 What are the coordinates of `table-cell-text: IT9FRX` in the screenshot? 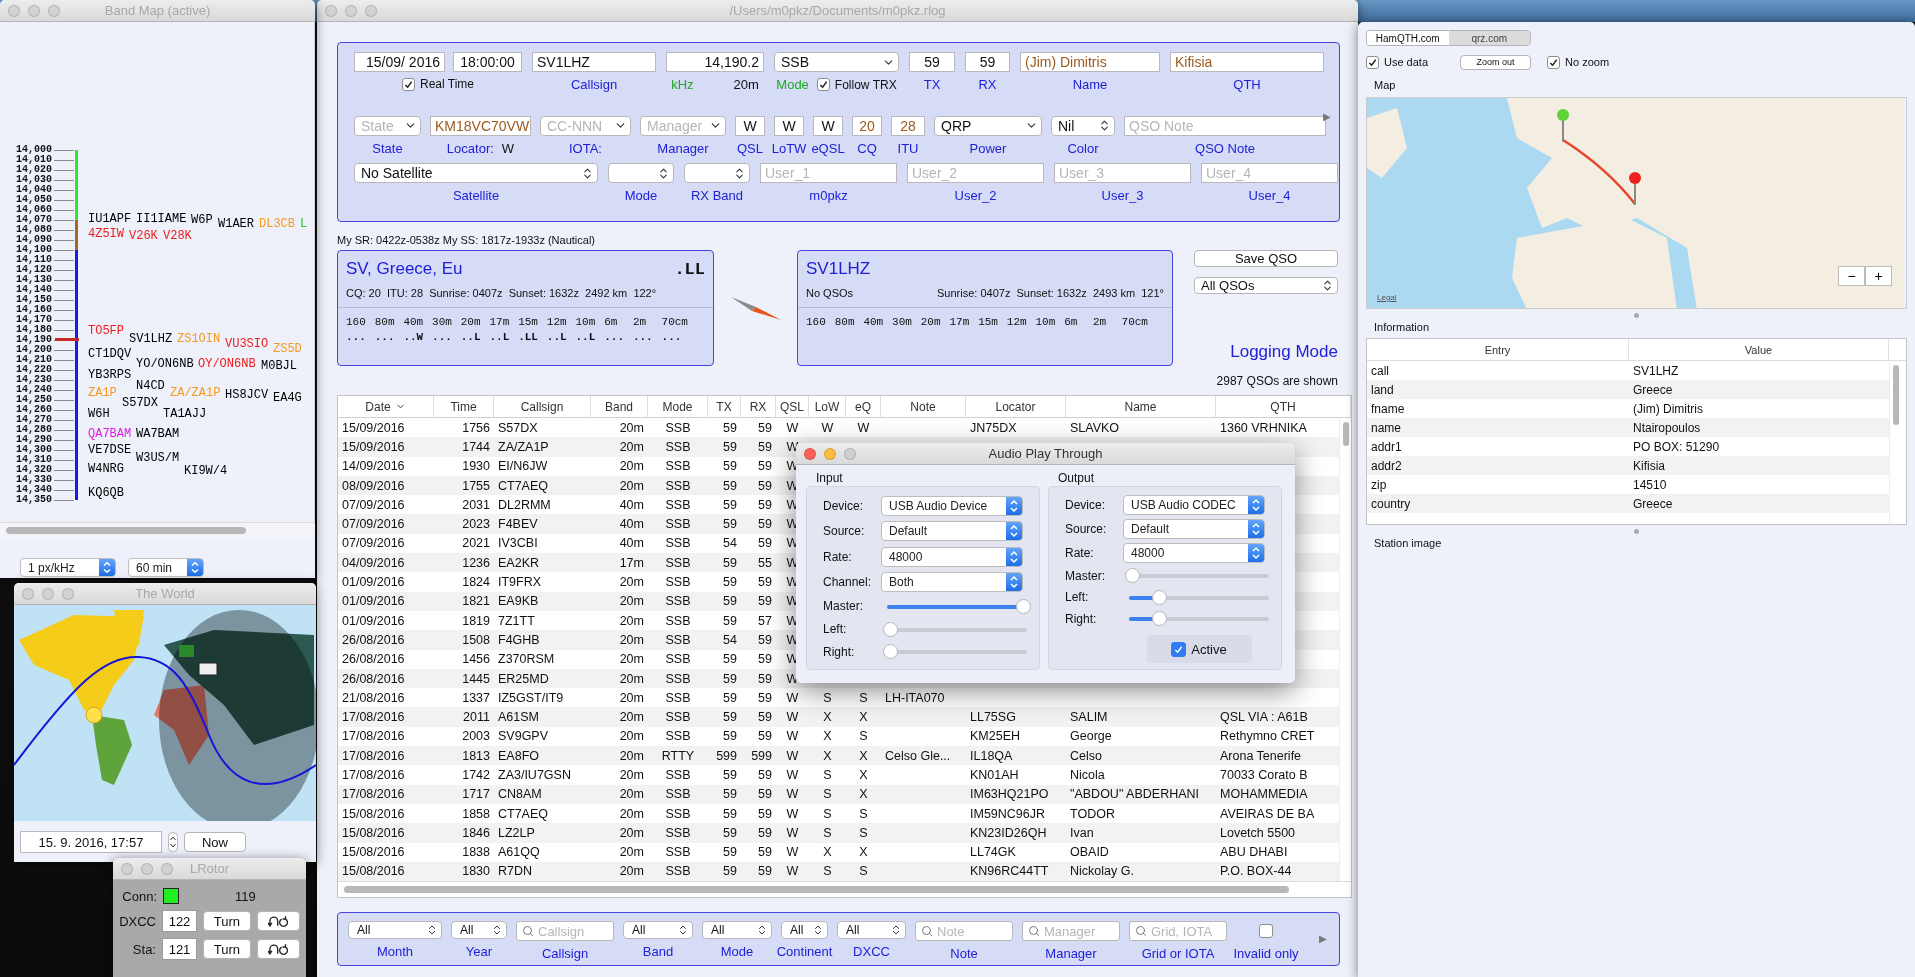 It's located at (520, 582).